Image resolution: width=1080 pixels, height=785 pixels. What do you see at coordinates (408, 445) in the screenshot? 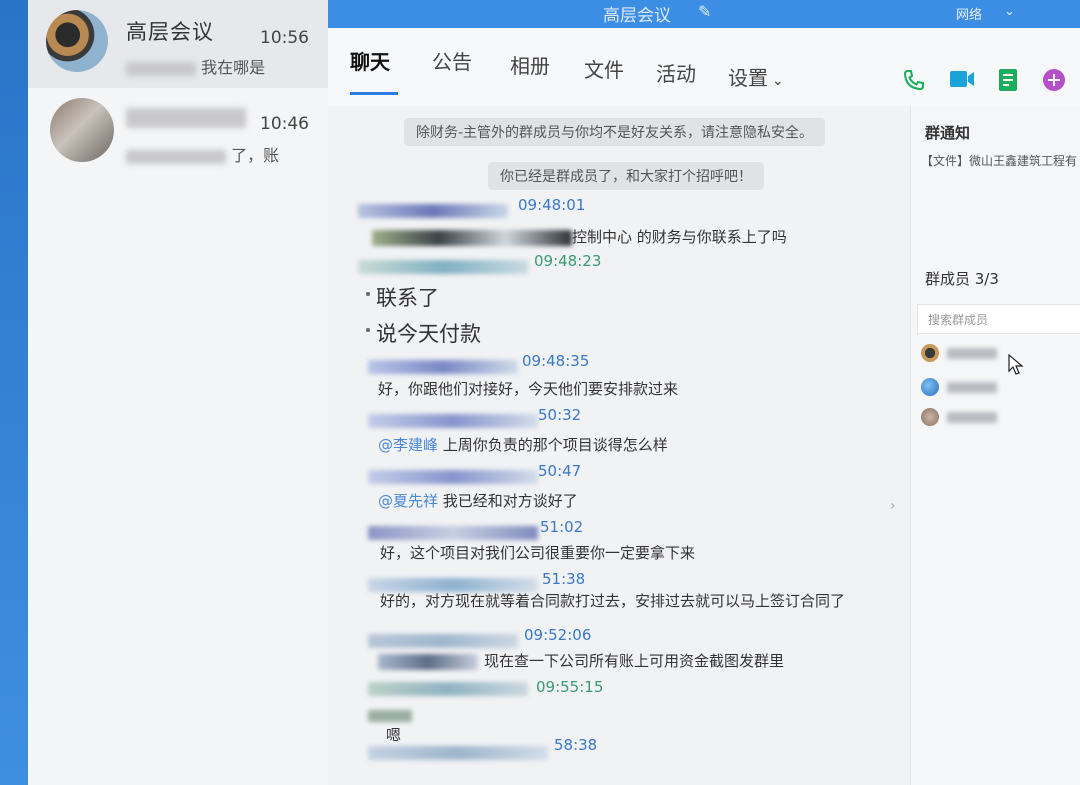
I see `mention: @李建峰` at bounding box center [408, 445].